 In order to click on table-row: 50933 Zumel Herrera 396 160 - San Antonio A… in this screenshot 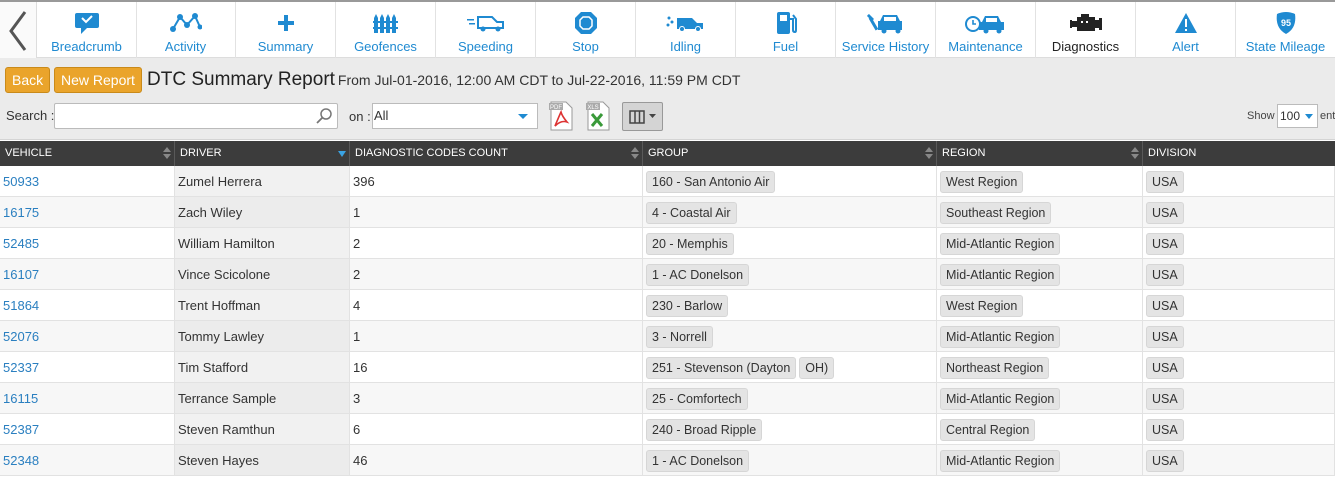, I will do `click(667, 181)`.